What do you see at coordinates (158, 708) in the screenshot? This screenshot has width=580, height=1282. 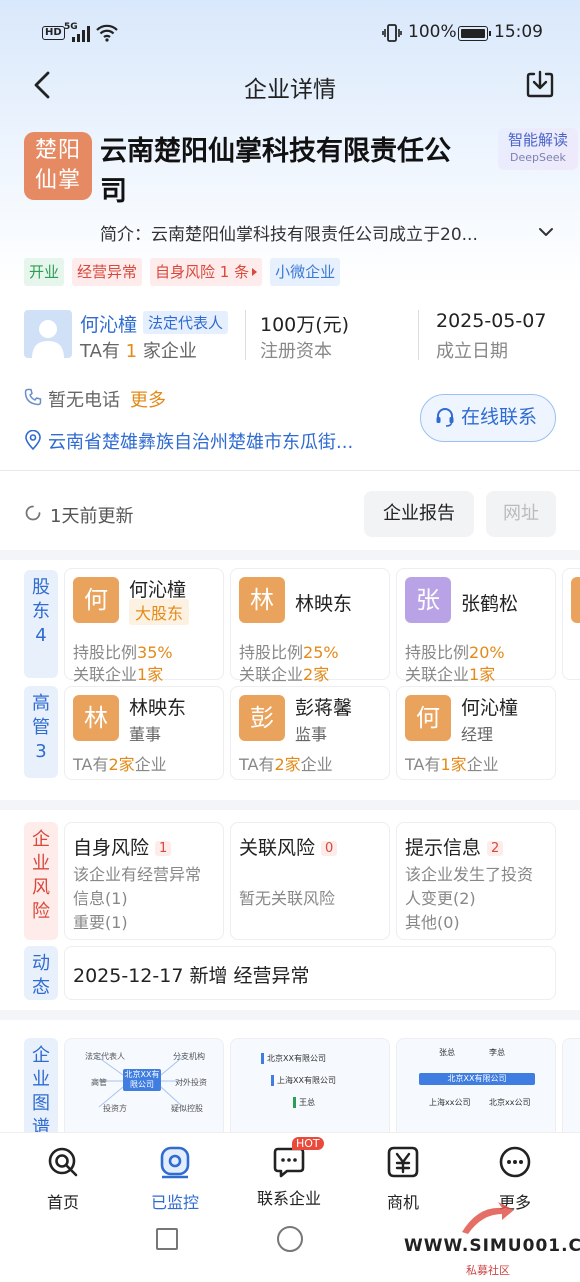 I see `executive-name: 林映东` at bounding box center [158, 708].